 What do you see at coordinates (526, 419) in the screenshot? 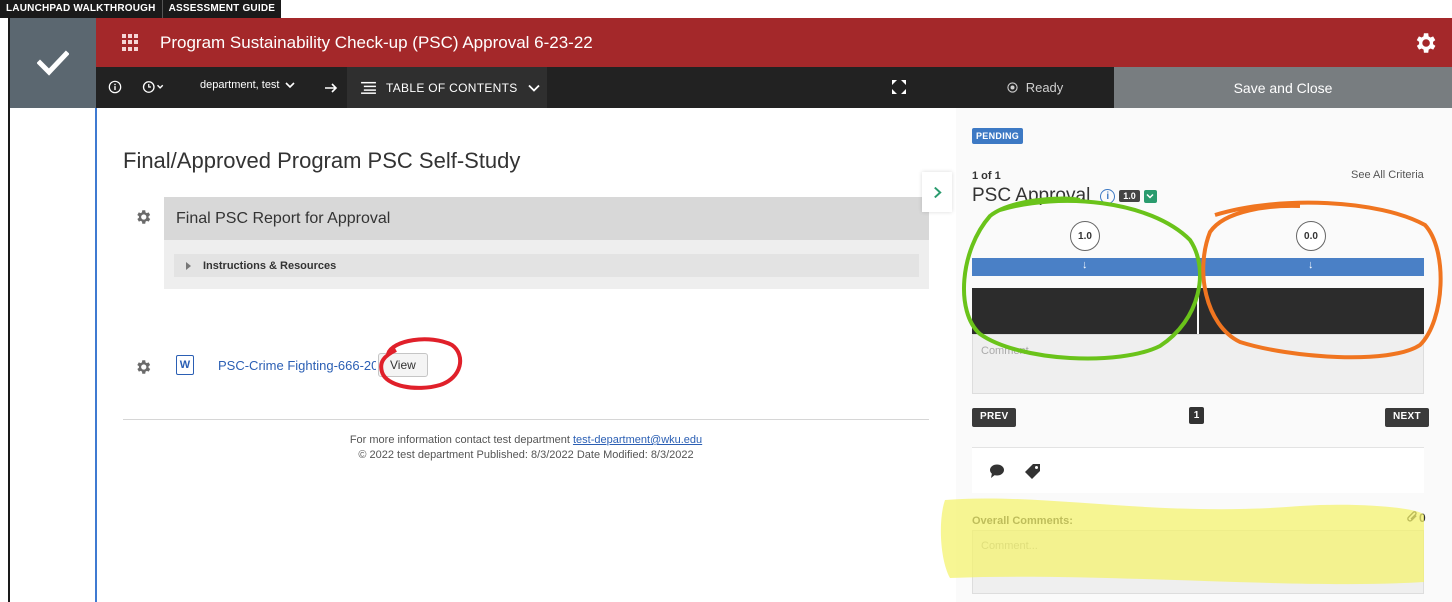
I see `footer-divider` at bounding box center [526, 419].